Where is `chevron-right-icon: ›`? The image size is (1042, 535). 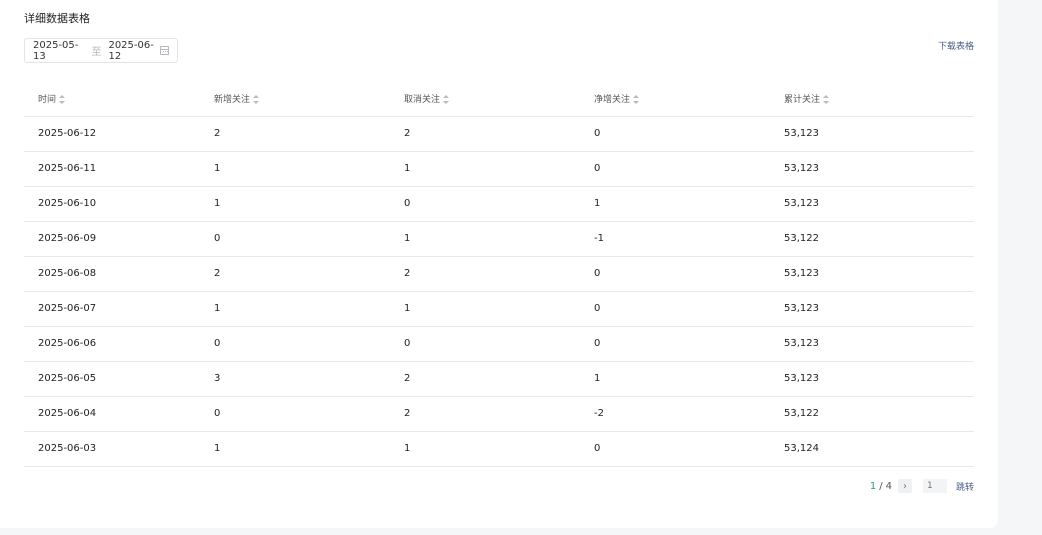 chevron-right-icon: › is located at coordinates (904, 486).